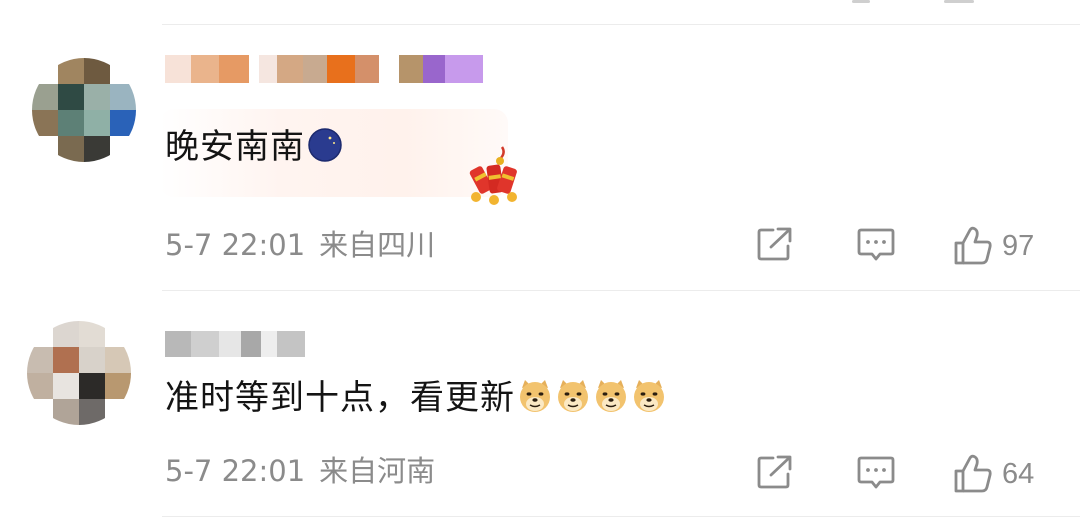 The width and height of the screenshot is (1080, 518). I want to click on comment-location: 来自四川, so click(377, 245).